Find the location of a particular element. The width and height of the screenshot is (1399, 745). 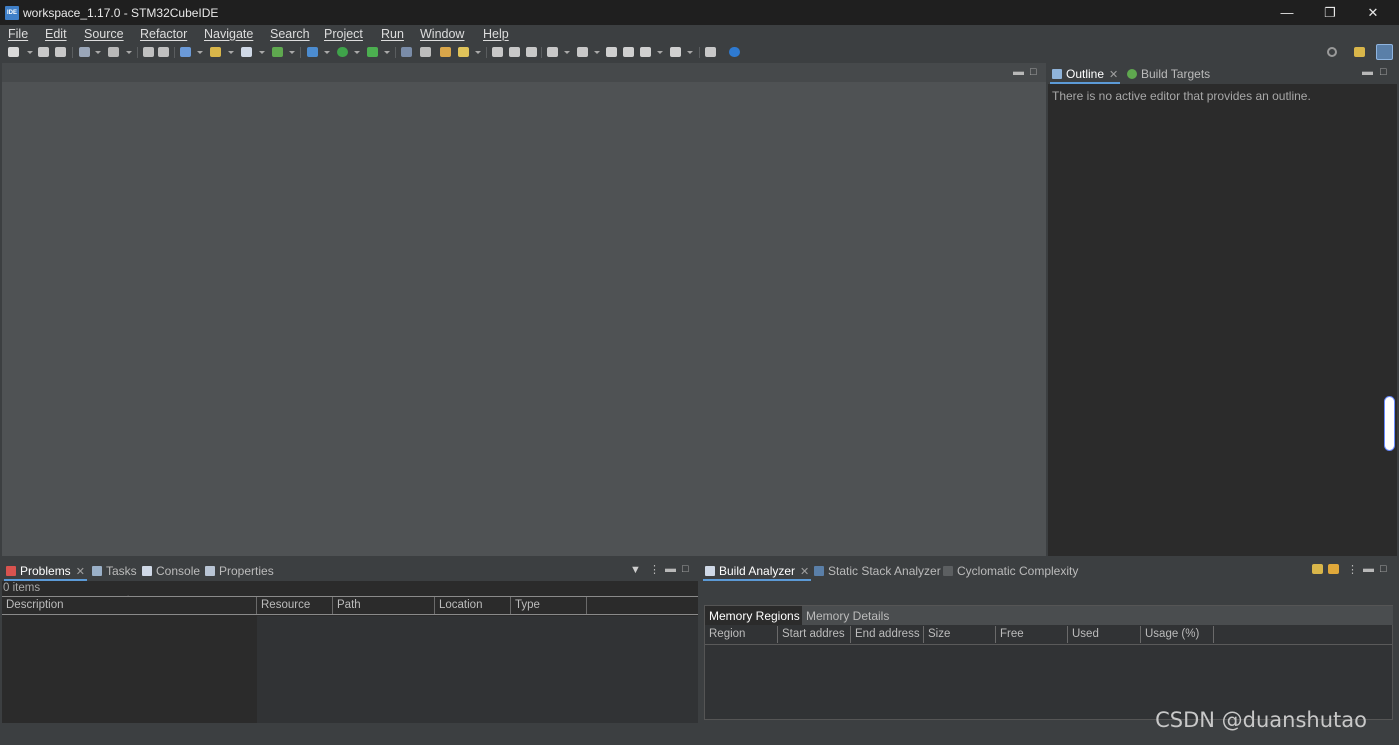

new-folder-icon is located at coordinates (215, 52).